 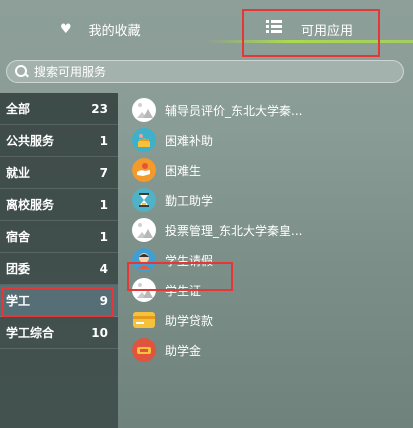 What do you see at coordinates (144, 320) in the screenshot?
I see `card-icon` at bounding box center [144, 320].